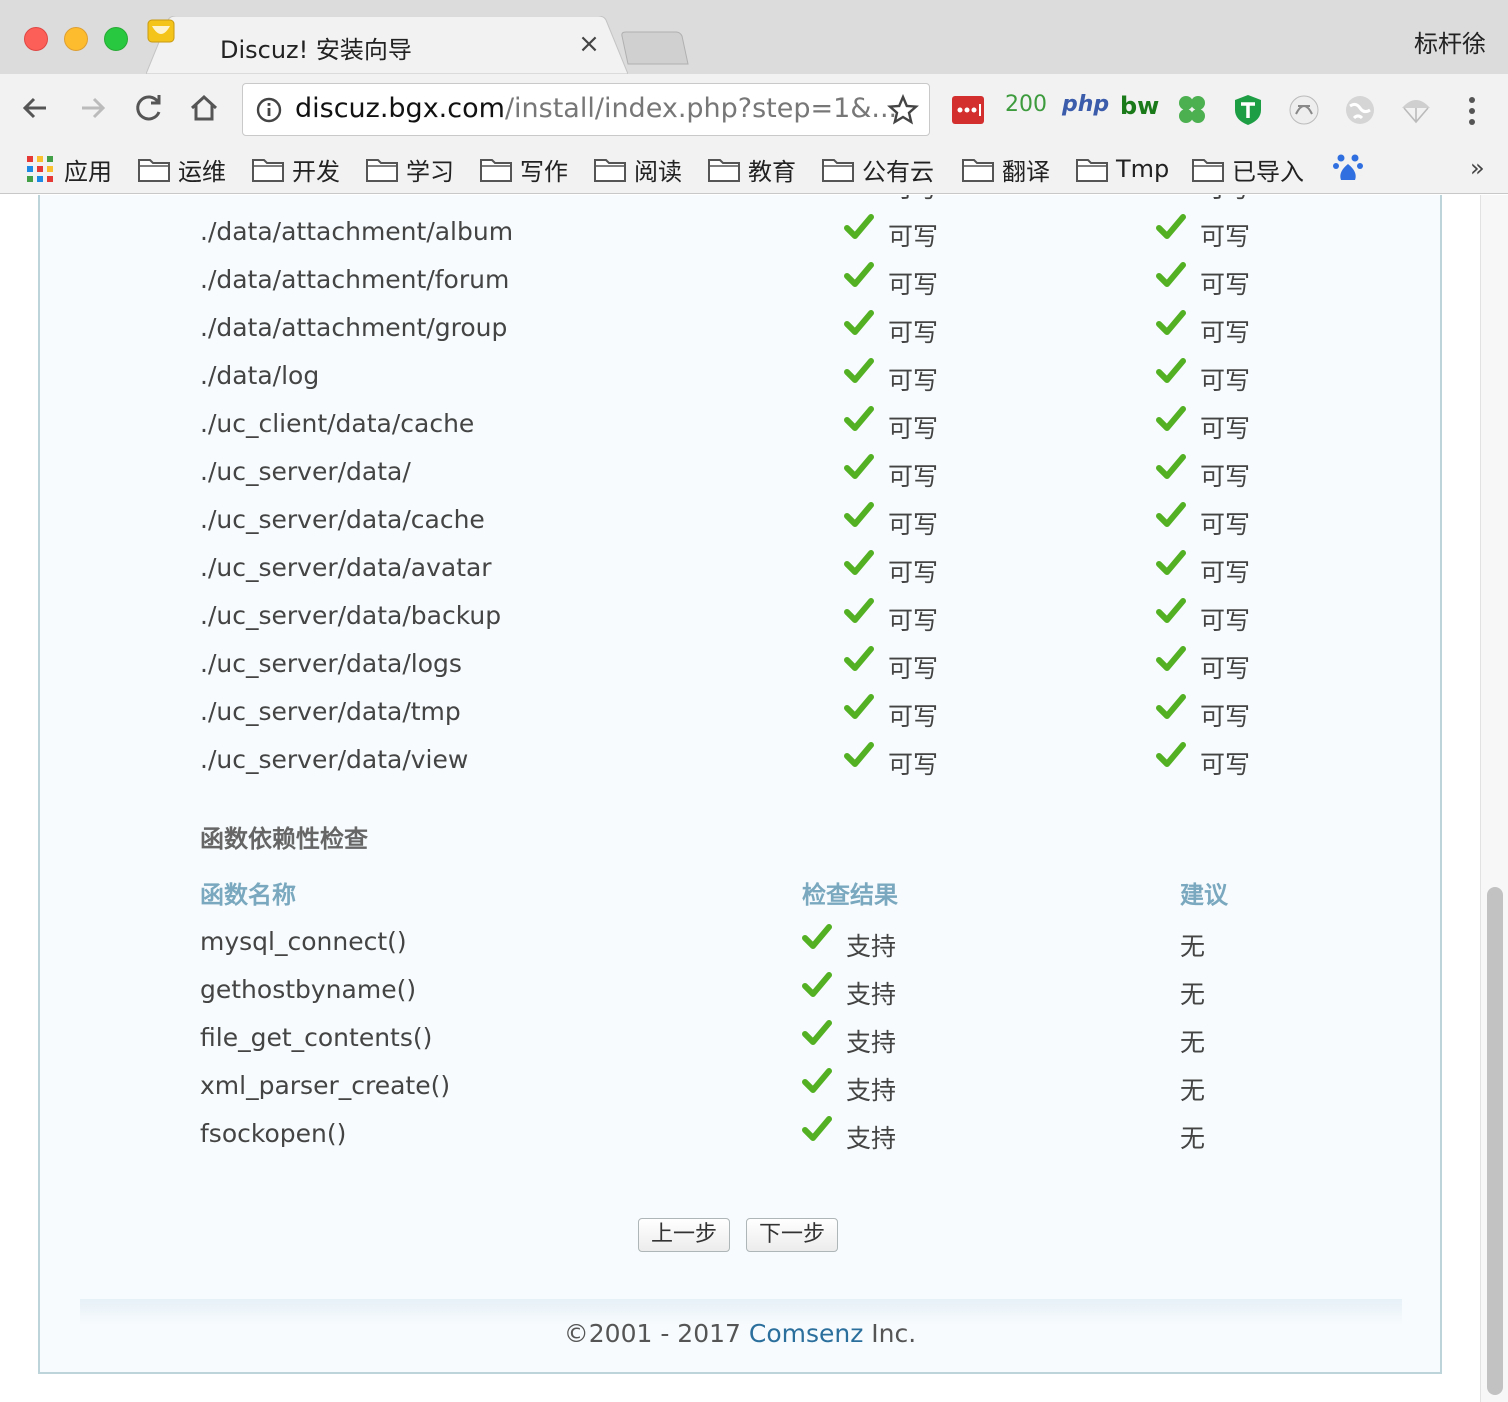  What do you see at coordinates (325, 1085) in the screenshot?
I see `func-name: xml_parser_create()` at bounding box center [325, 1085].